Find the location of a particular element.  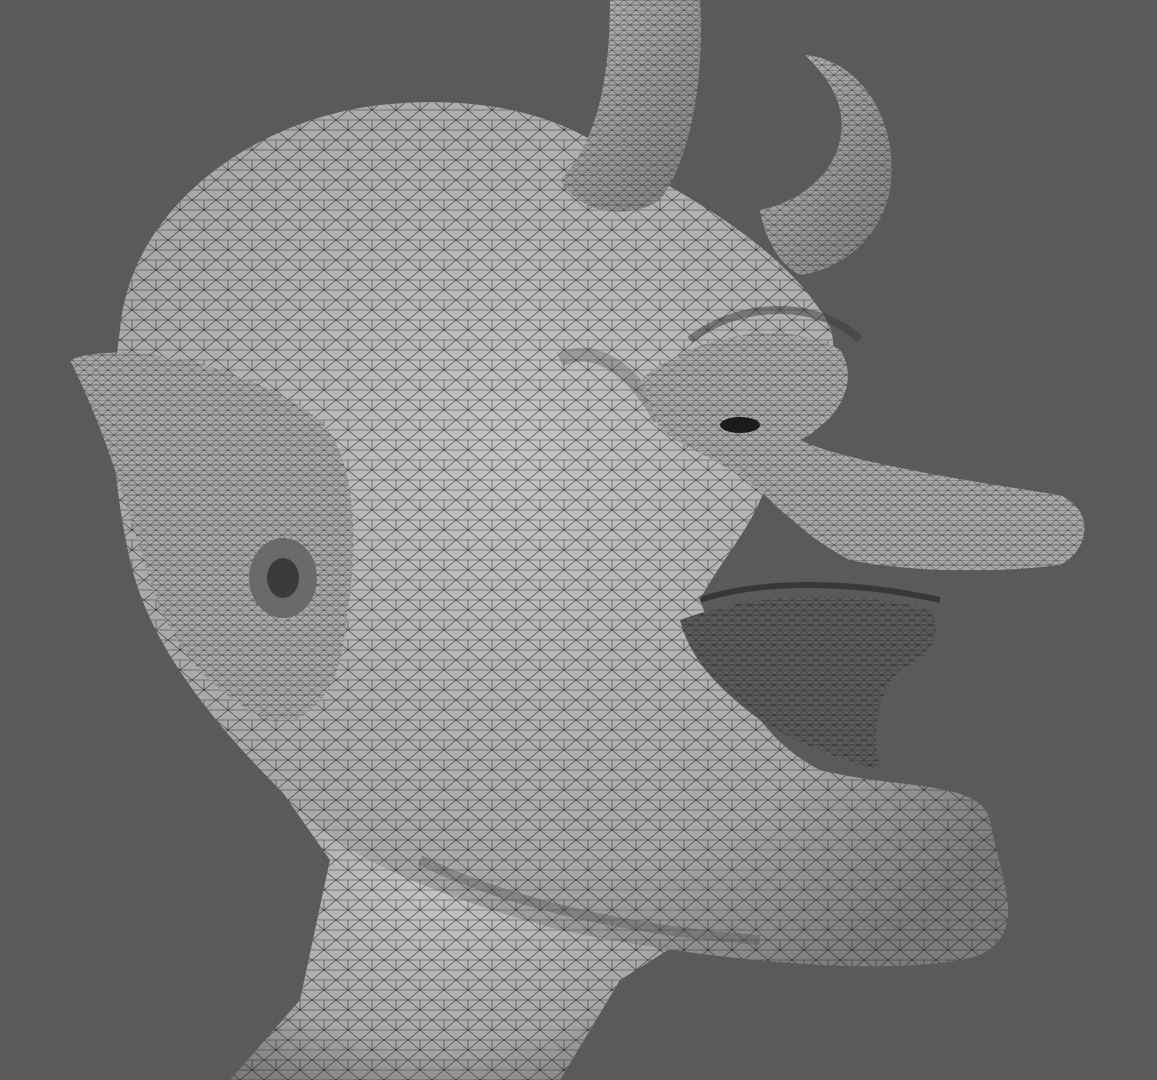

eye is located at coordinates (740, 425).